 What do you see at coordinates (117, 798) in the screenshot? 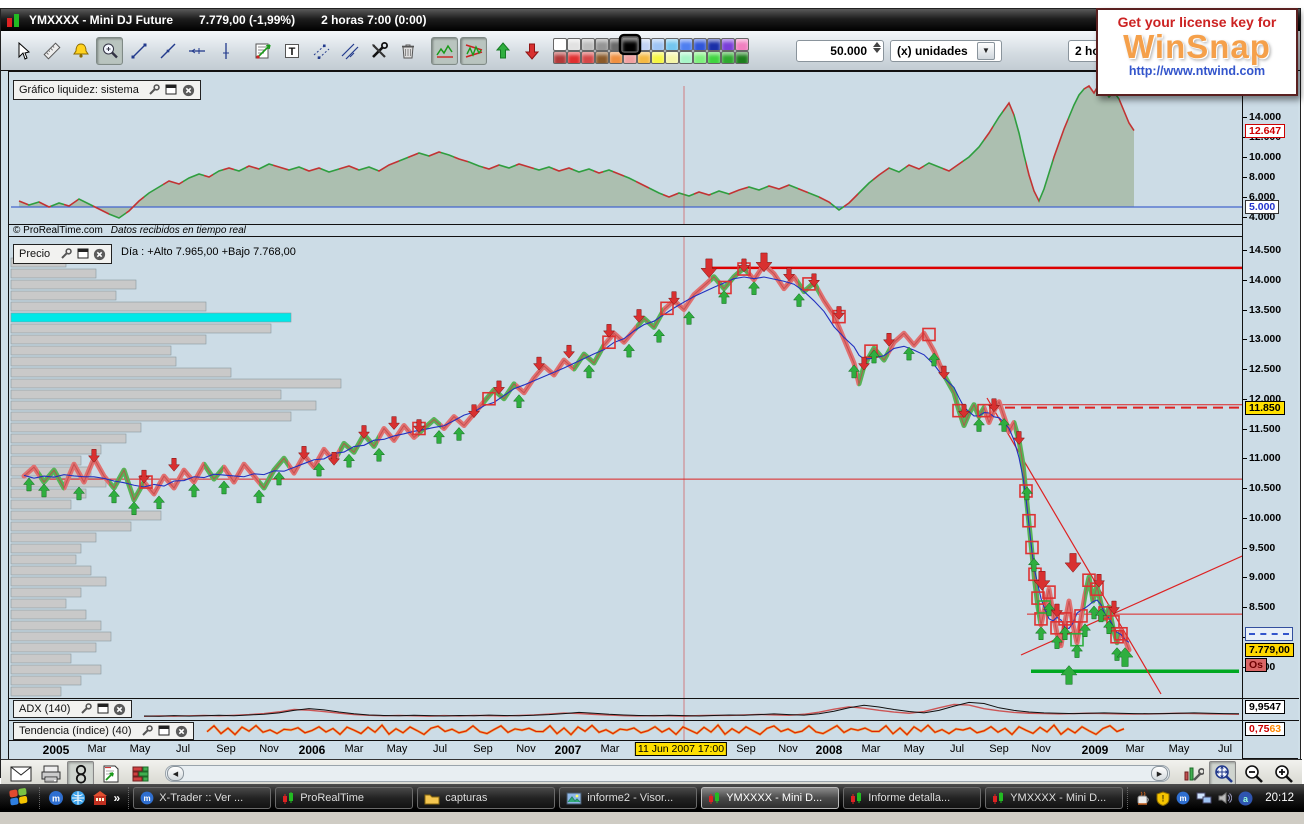
I see `quick-launch-expand: »` at bounding box center [117, 798].